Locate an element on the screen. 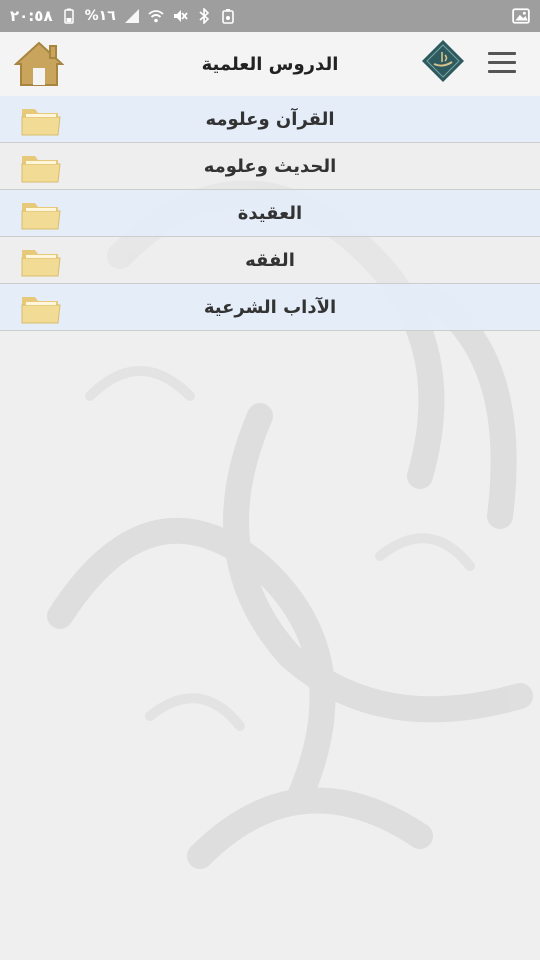  list-item: الحديث وعلومه is located at coordinates (270, 166).